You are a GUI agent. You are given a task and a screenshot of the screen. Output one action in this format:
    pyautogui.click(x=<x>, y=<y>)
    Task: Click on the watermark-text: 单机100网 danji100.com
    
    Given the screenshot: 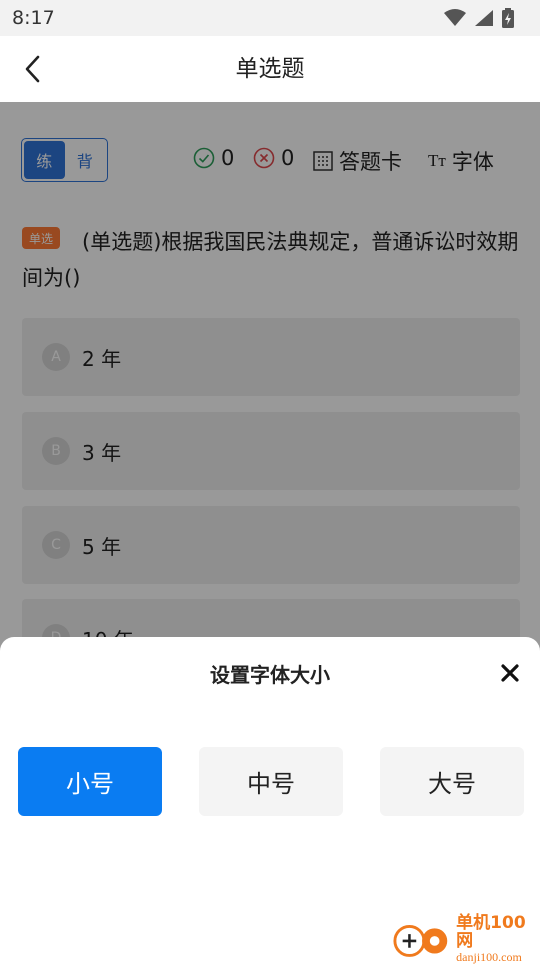 What is the action you would take?
    pyautogui.click(x=498, y=938)
    